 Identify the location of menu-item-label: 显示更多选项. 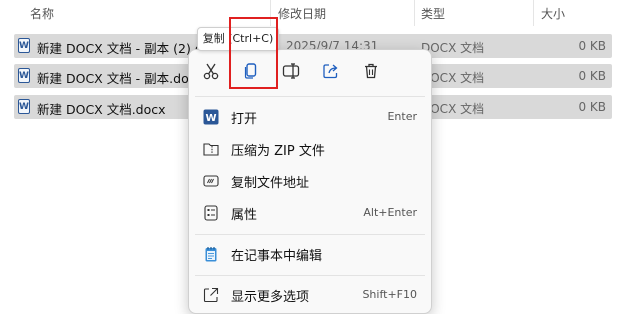
(270, 297).